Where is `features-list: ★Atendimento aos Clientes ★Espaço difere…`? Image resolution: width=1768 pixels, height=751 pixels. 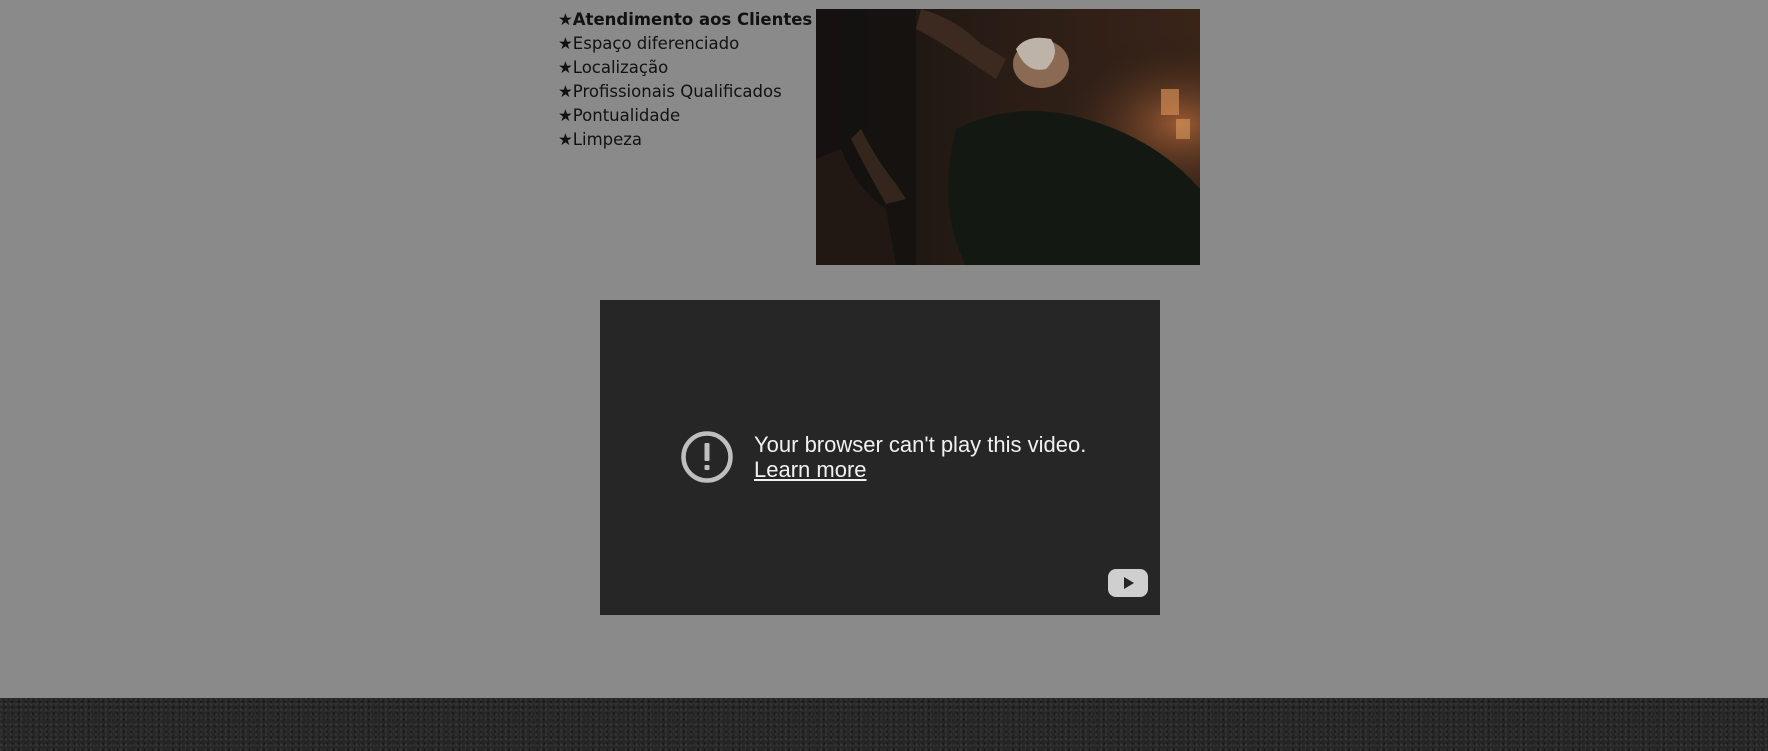
features-list: ★Atendimento aos Clientes ★Espaço difere… is located at coordinates (685, 80).